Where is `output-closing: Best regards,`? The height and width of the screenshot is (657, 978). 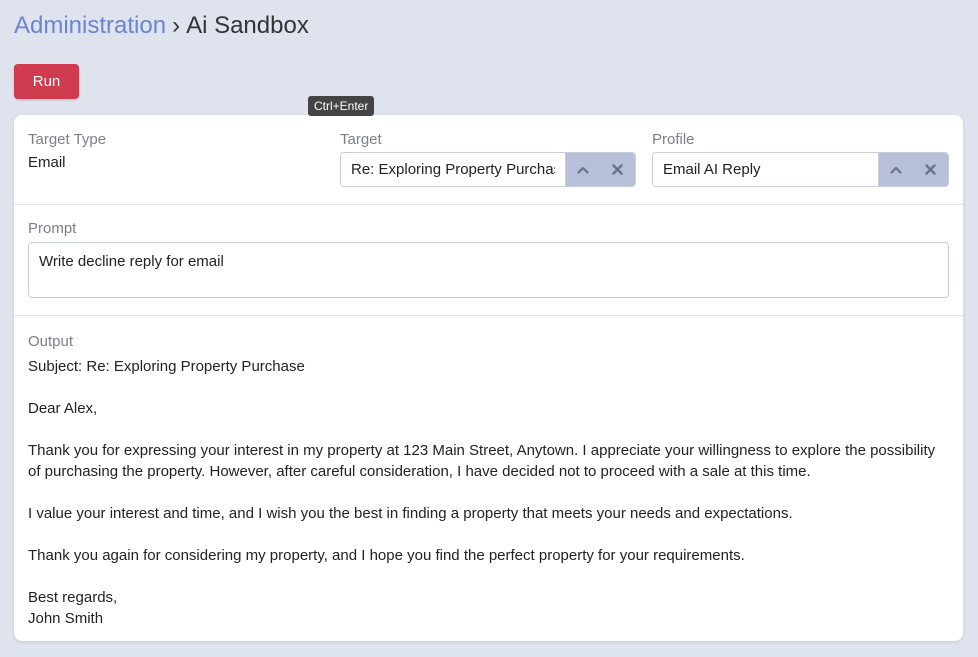
output-closing: Best regards, is located at coordinates (73, 597).